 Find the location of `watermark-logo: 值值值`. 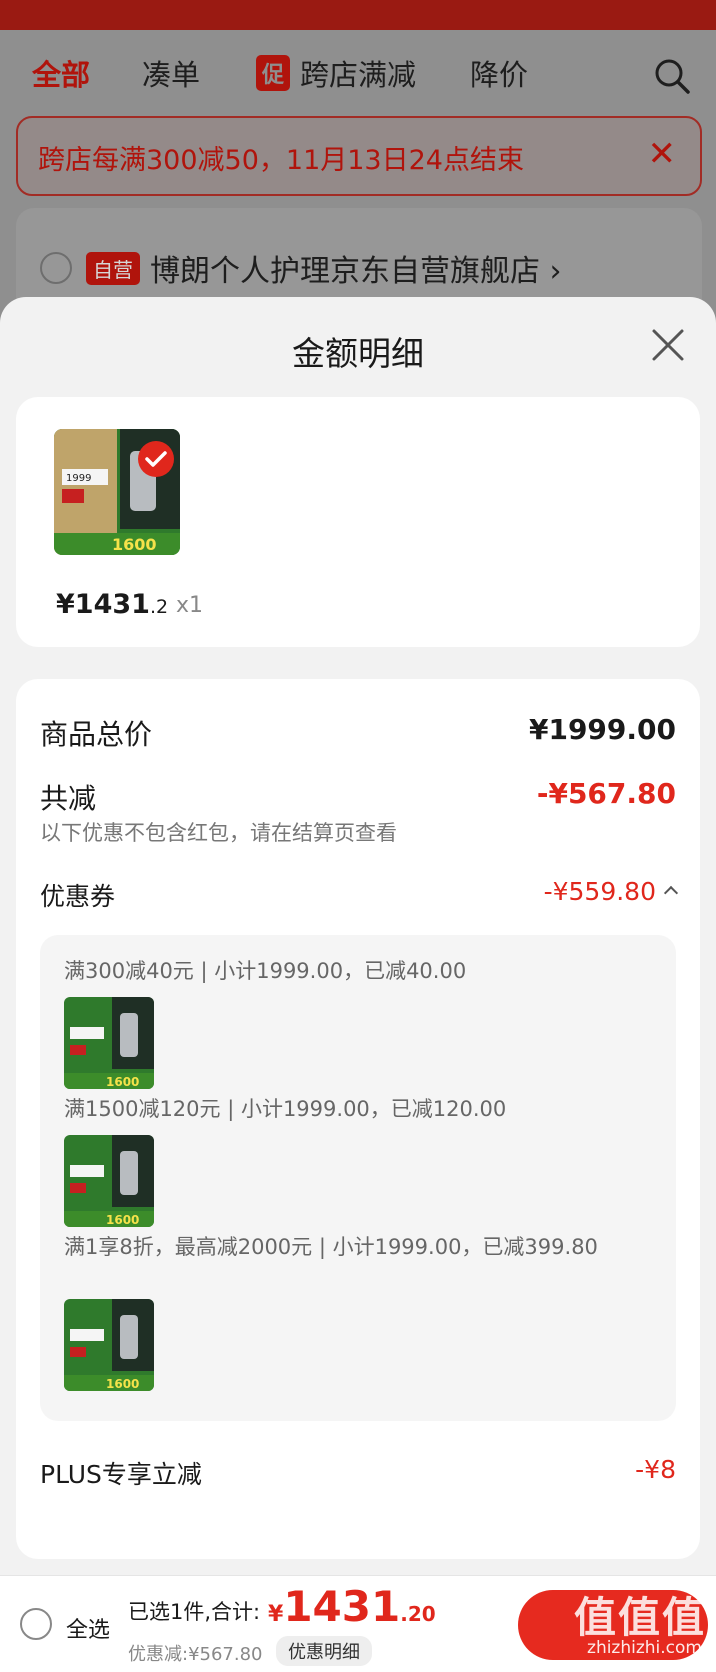

watermark-logo: 值值值 is located at coordinates (639, 1617).